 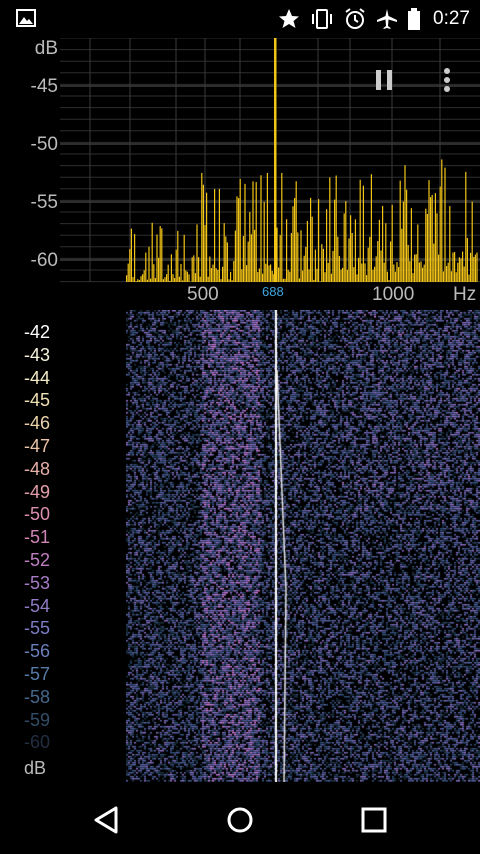 What do you see at coordinates (384, 80) in the screenshot?
I see `pause-icon` at bounding box center [384, 80].